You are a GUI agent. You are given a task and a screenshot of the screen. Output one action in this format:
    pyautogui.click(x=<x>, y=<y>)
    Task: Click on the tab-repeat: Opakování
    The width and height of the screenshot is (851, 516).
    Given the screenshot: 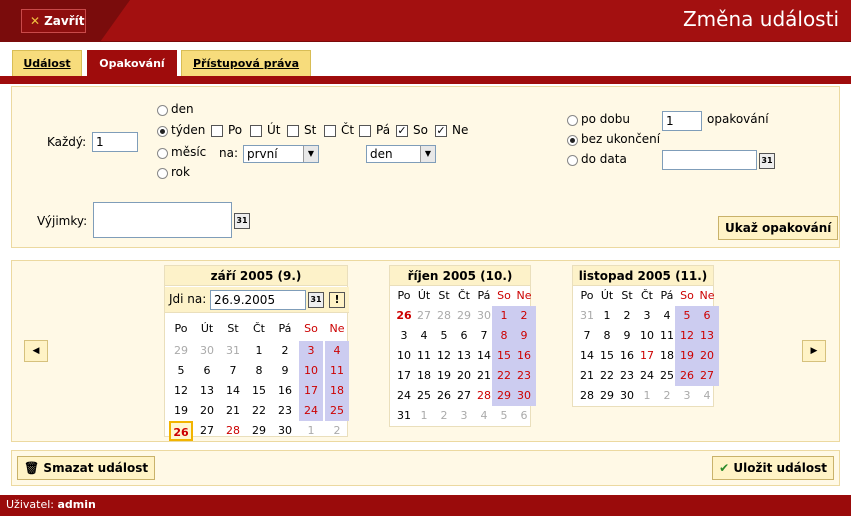 What is the action you would take?
    pyautogui.click(x=132, y=63)
    